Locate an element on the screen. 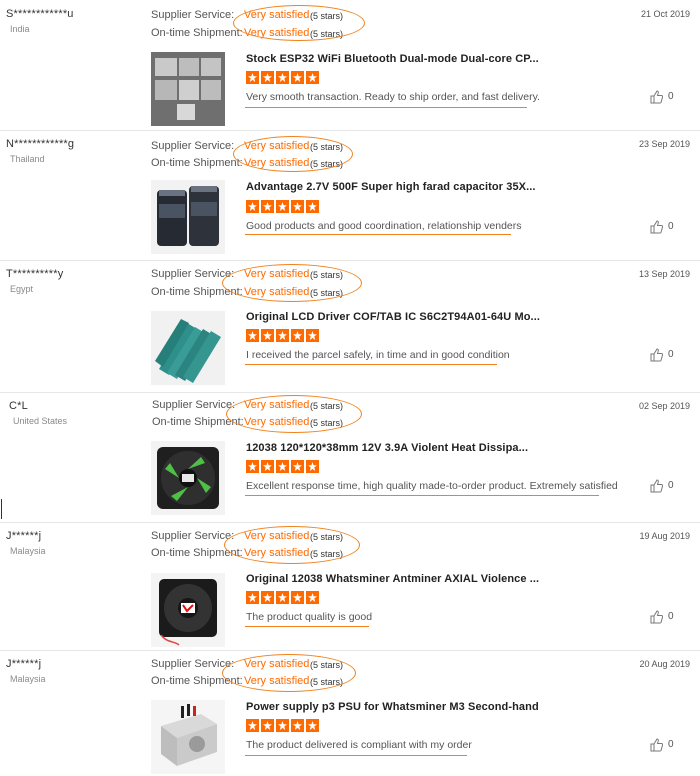  buyer-country: United States is located at coordinates (40, 421).